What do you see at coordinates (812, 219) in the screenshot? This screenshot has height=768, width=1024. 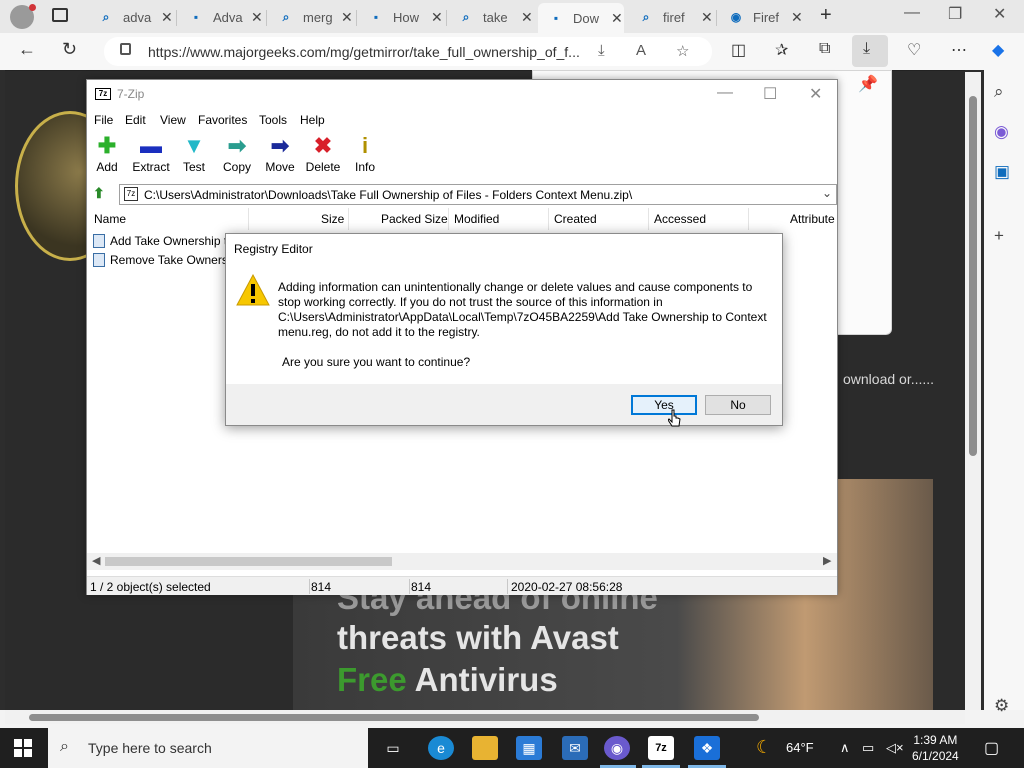 I see `column-attribute: Attribute` at bounding box center [812, 219].